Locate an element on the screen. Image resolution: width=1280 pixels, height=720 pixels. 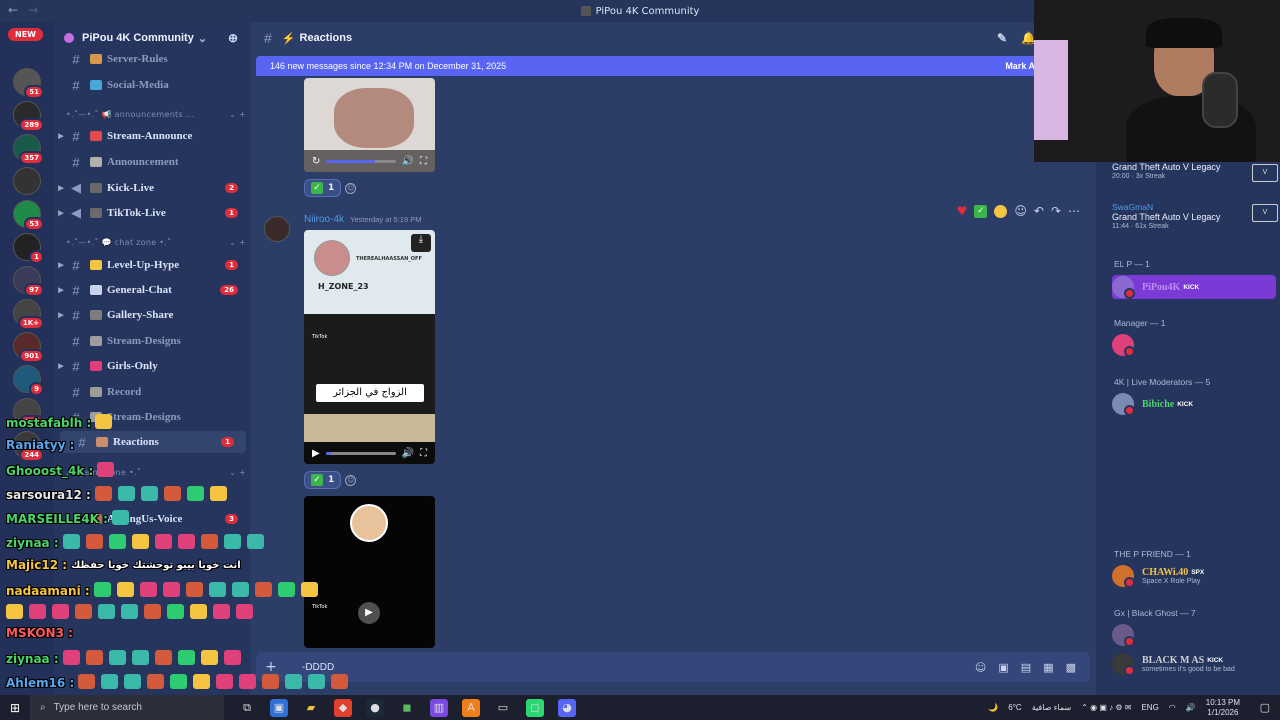
emote-icon is located at coordinates (14, 611).